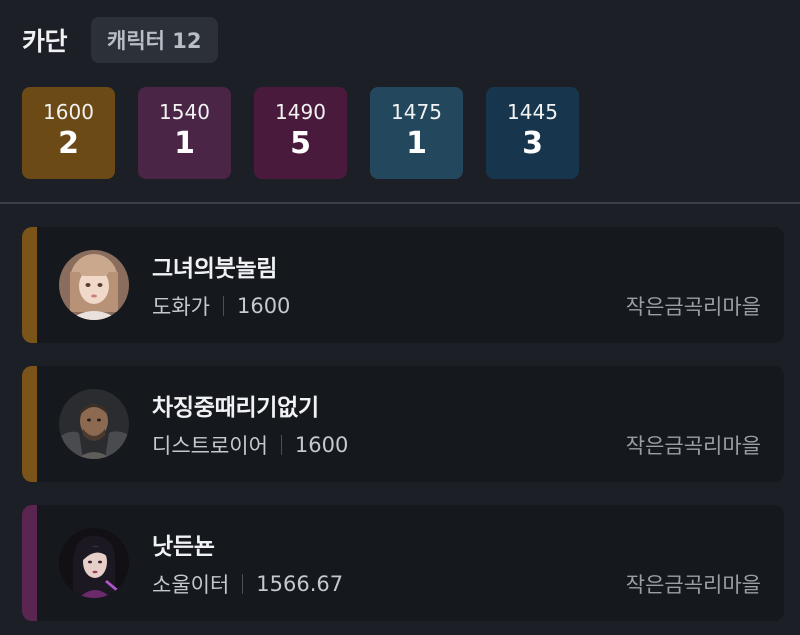  I want to click on character-name: 낫든뇬, so click(183, 547).